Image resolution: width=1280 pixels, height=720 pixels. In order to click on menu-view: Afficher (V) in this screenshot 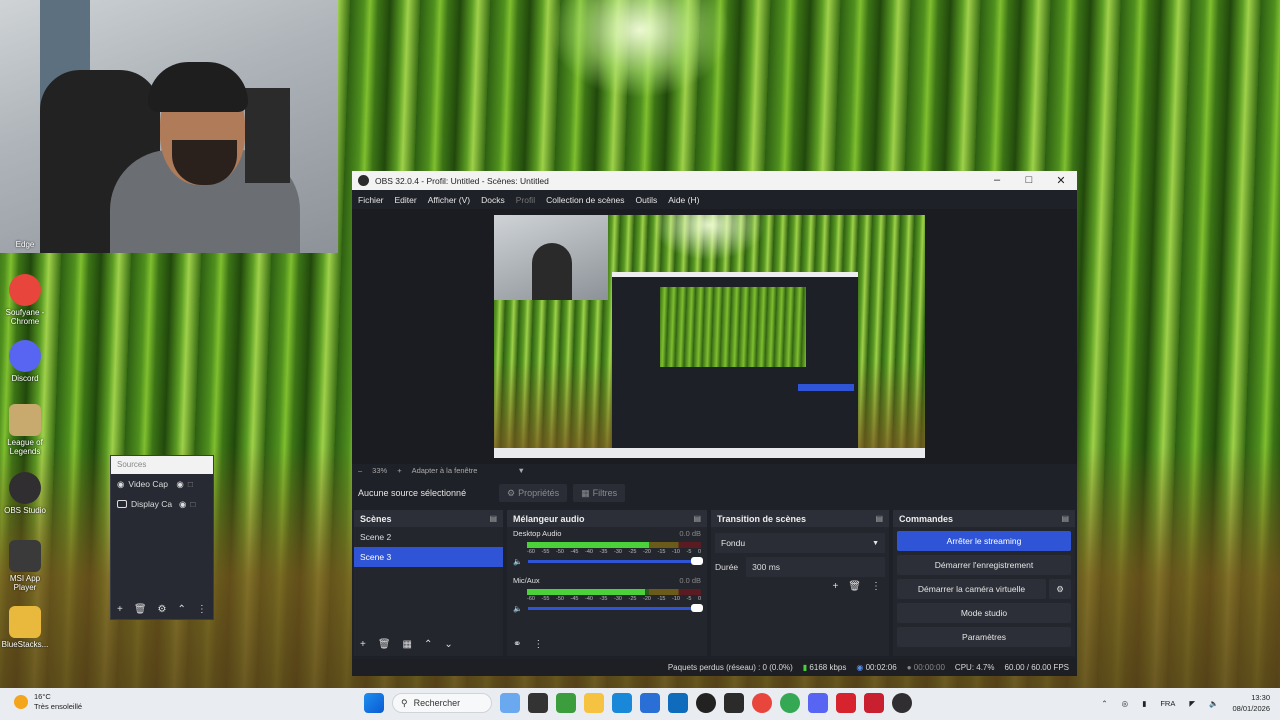, I will do `click(449, 200)`.